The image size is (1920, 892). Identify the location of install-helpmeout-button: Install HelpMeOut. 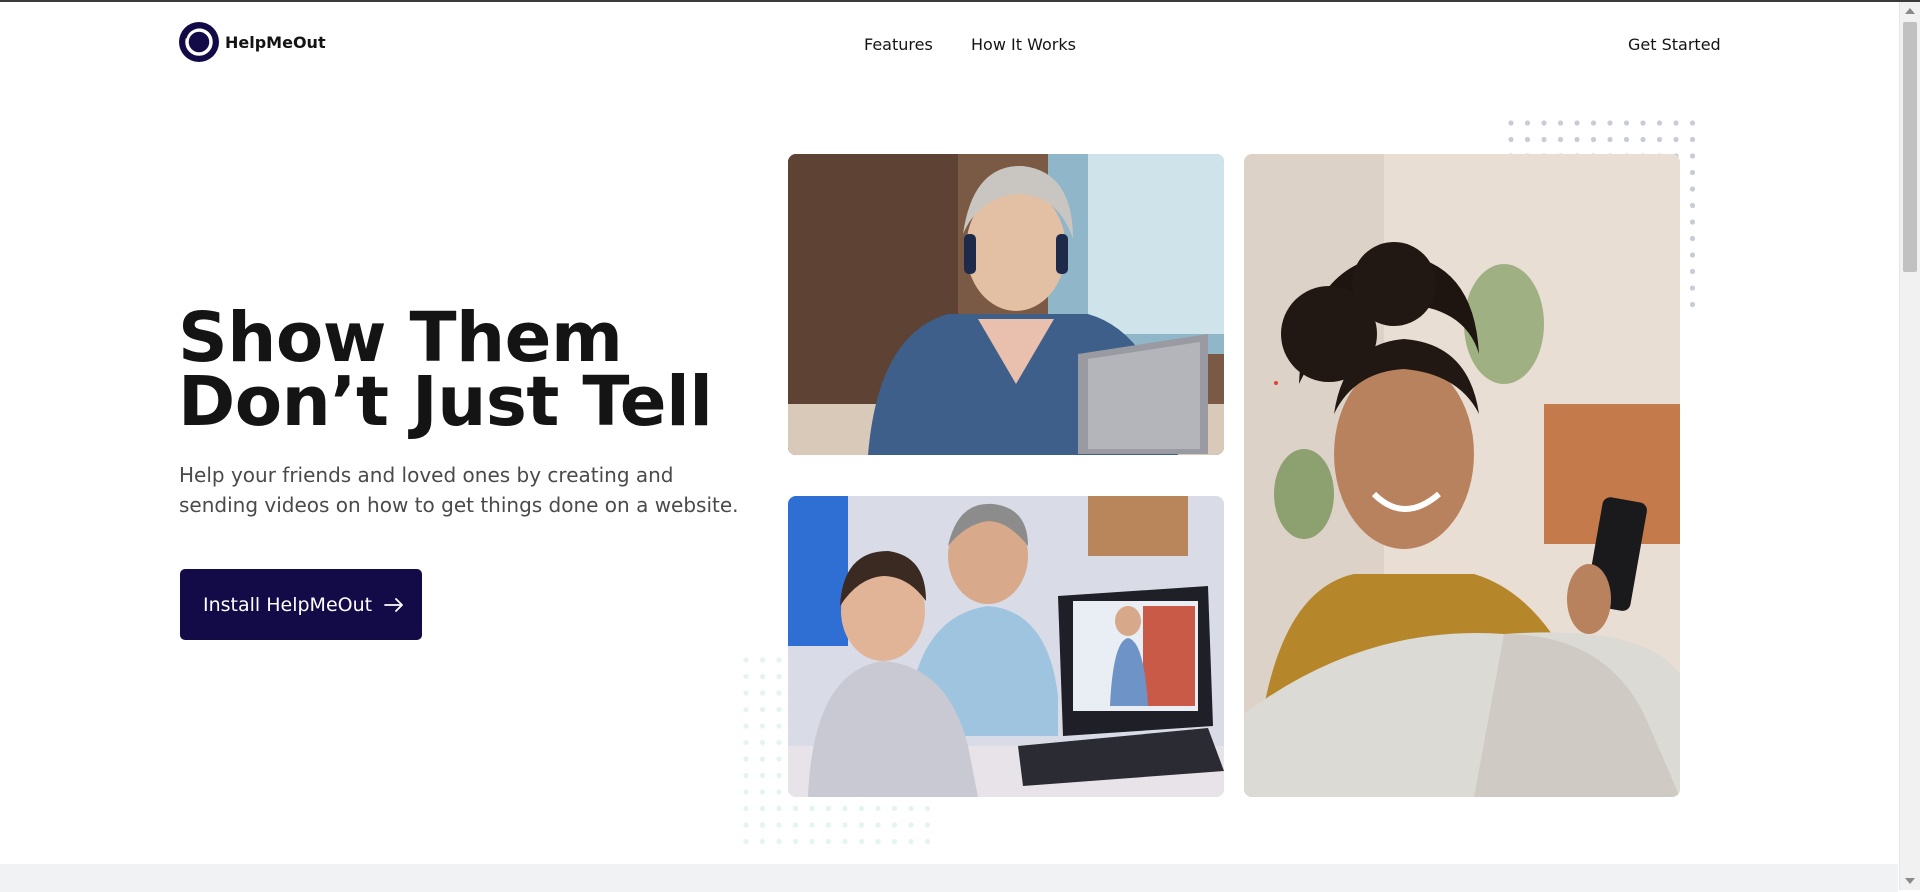
(301, 604).